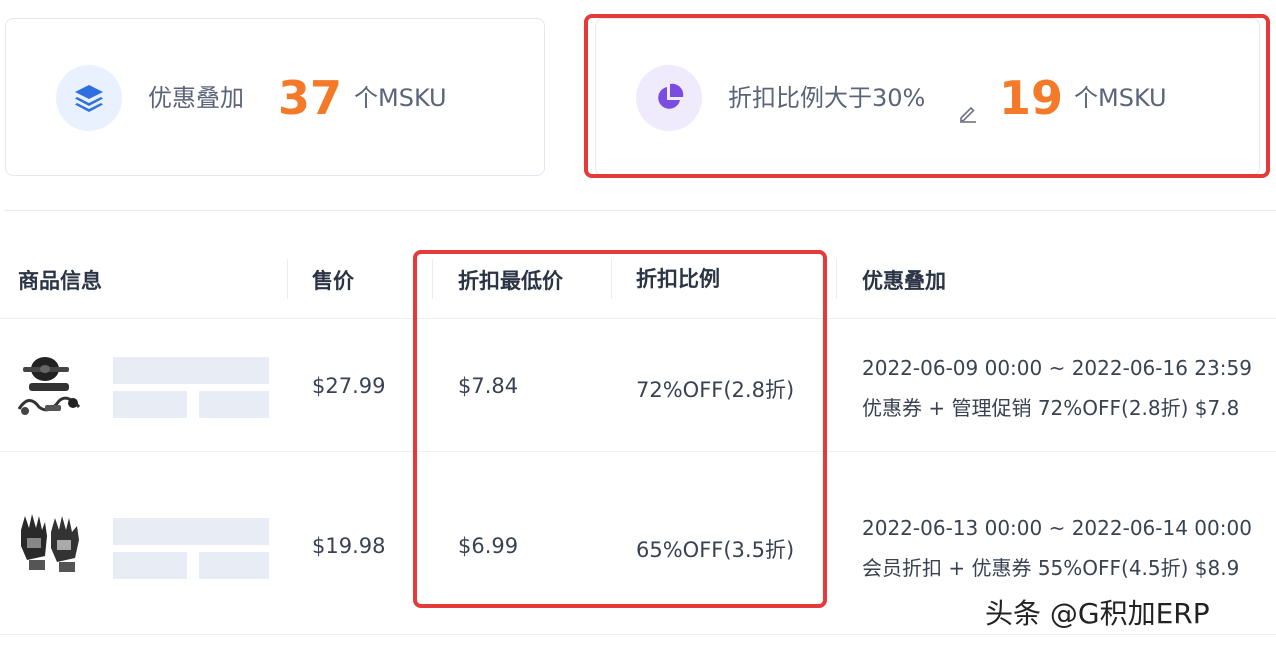 The width and height of the screenshot is (1276, 650). Describe the element at coordinates (669, 98) in the screenshot. I see `pie-chart-icon` at that location.